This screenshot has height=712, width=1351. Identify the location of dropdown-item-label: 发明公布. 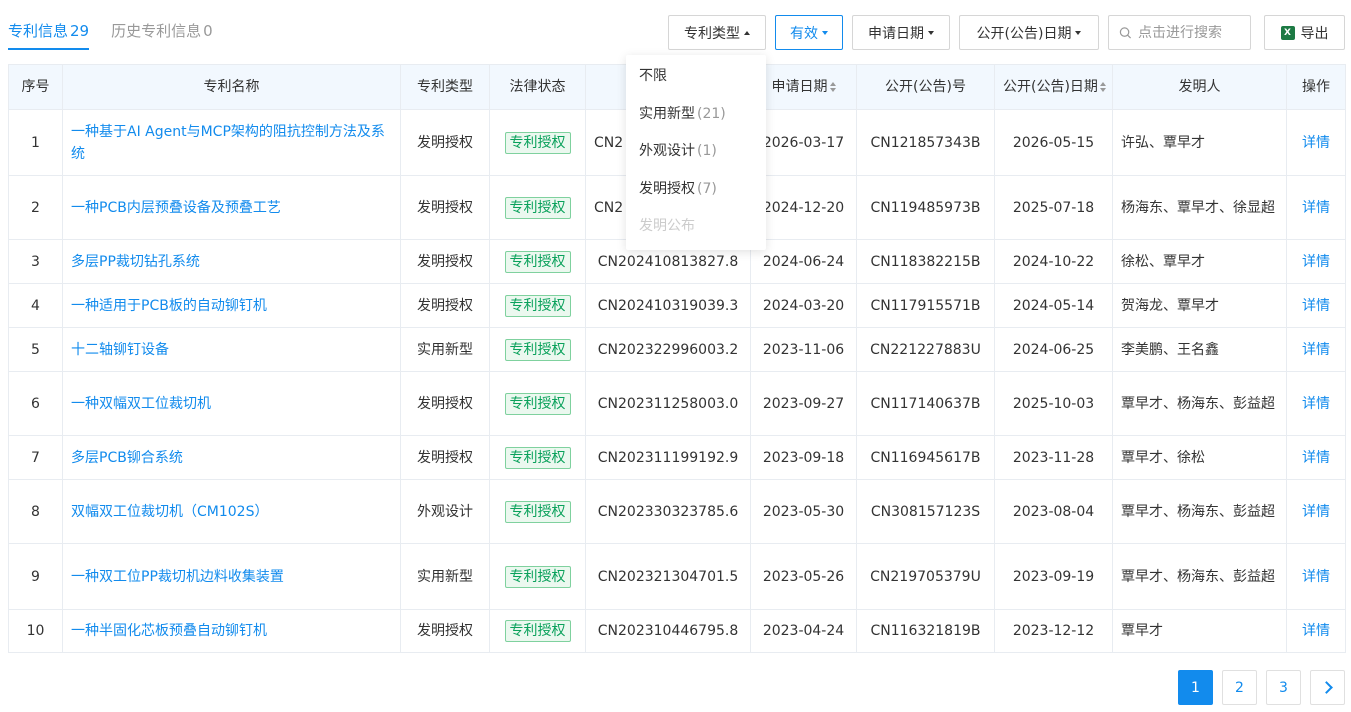
(667, 226).